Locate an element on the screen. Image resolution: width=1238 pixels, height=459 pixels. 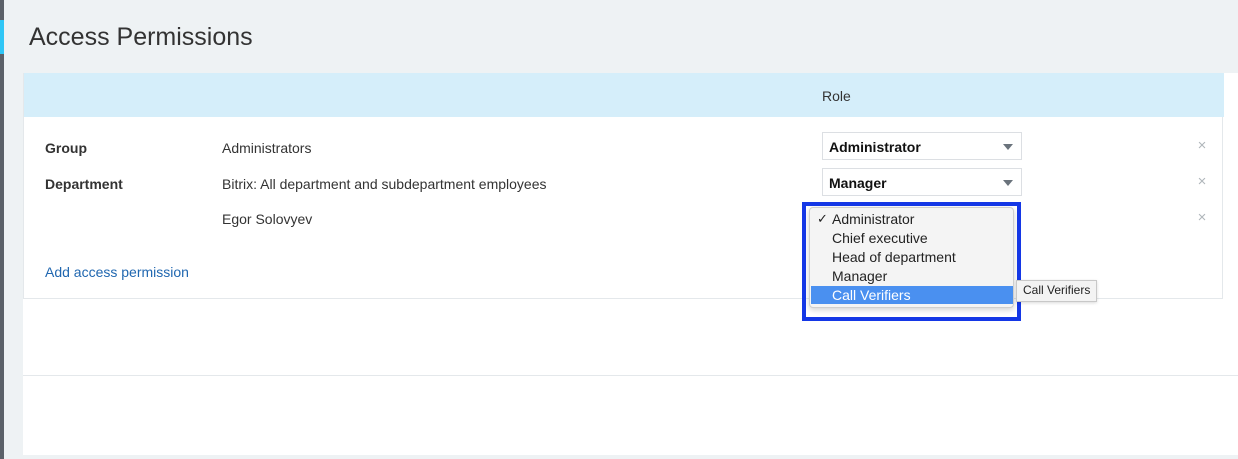
bottom-edge is located at coordinates (630, 457).